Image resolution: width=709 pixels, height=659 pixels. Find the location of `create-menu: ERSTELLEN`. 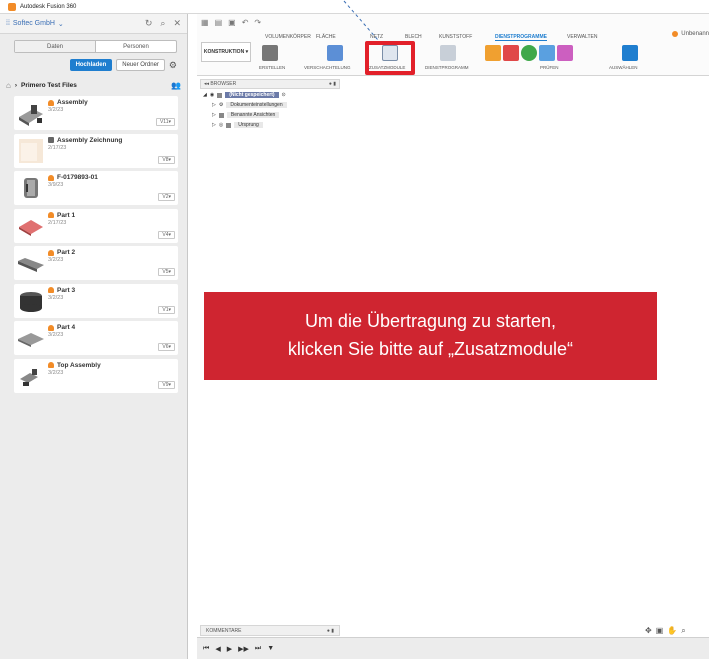

create-menu: ERSTELLEN is located at coordinates (272, 67).